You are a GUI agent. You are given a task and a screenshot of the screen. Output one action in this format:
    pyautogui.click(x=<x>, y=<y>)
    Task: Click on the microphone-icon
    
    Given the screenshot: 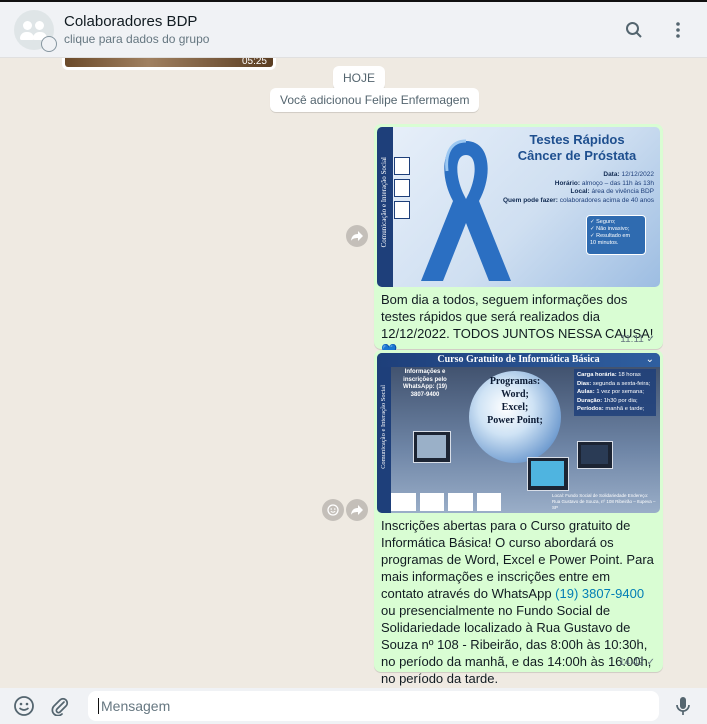 What is the action you would take?
    pyautogui.click(x=683, y=706)
    